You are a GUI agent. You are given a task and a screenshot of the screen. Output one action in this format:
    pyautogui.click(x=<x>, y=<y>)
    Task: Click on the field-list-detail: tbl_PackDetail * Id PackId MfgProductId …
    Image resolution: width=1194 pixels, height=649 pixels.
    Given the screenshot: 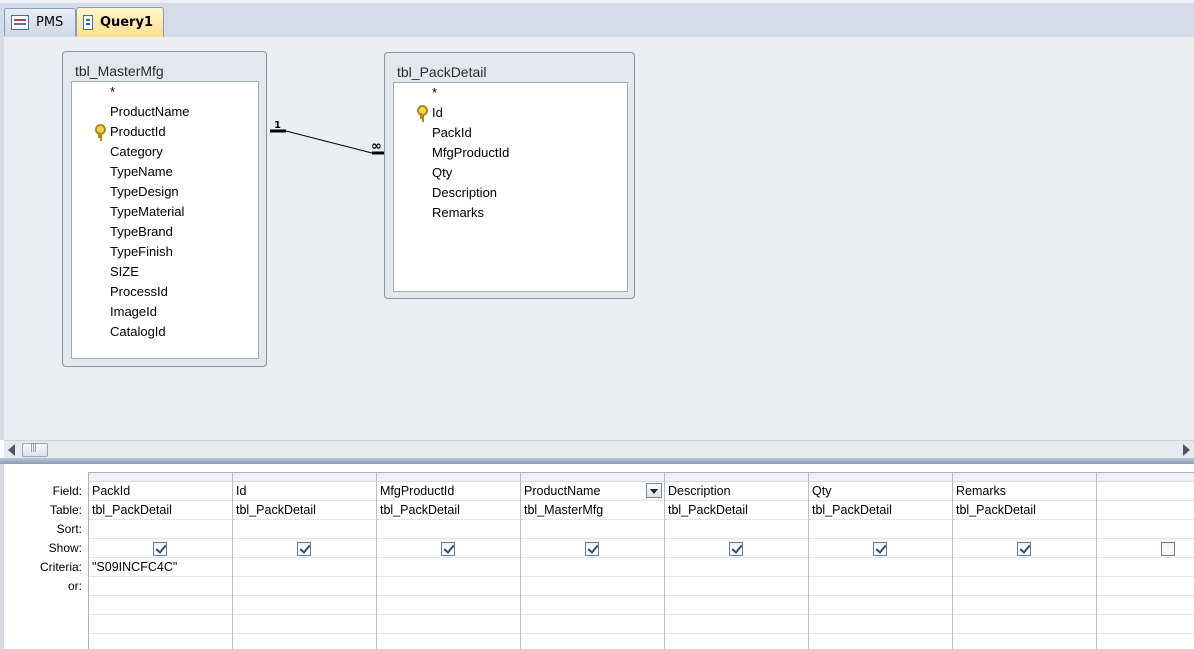 What is the action you would take?
    pyautogui.click(x=509, y=175)
    